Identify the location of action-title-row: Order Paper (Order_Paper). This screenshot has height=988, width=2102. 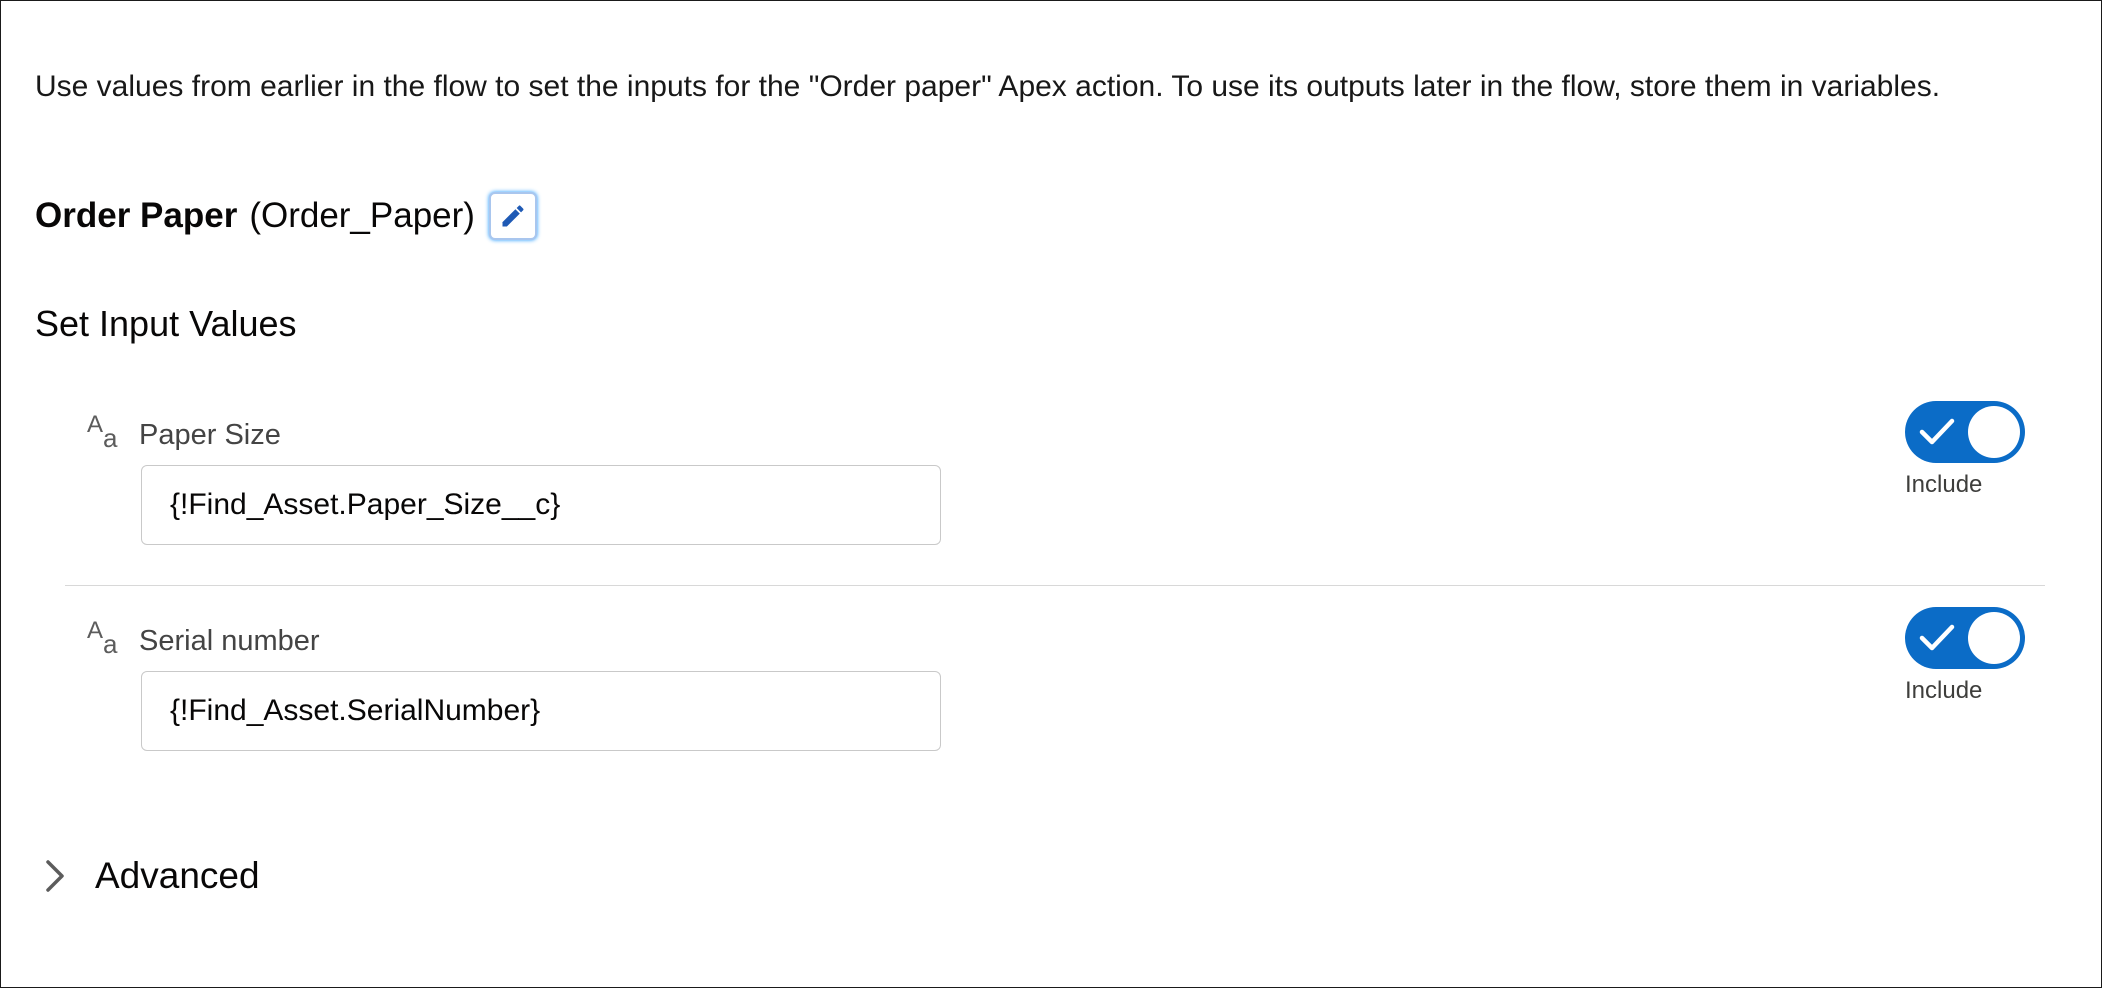
(286, 216).